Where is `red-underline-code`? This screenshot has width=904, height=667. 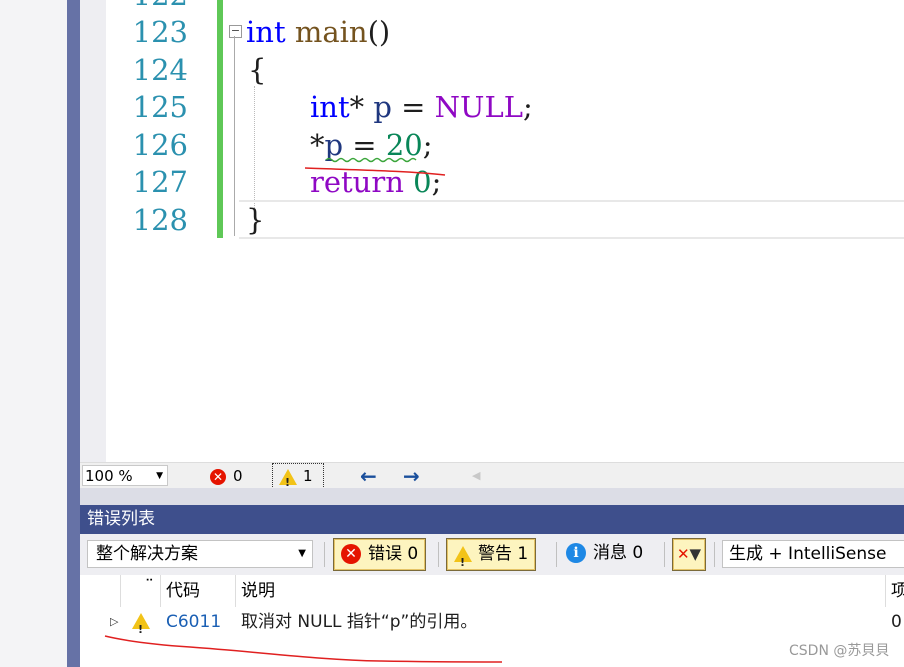
red-underline-code is located at coordinates (375, 171).